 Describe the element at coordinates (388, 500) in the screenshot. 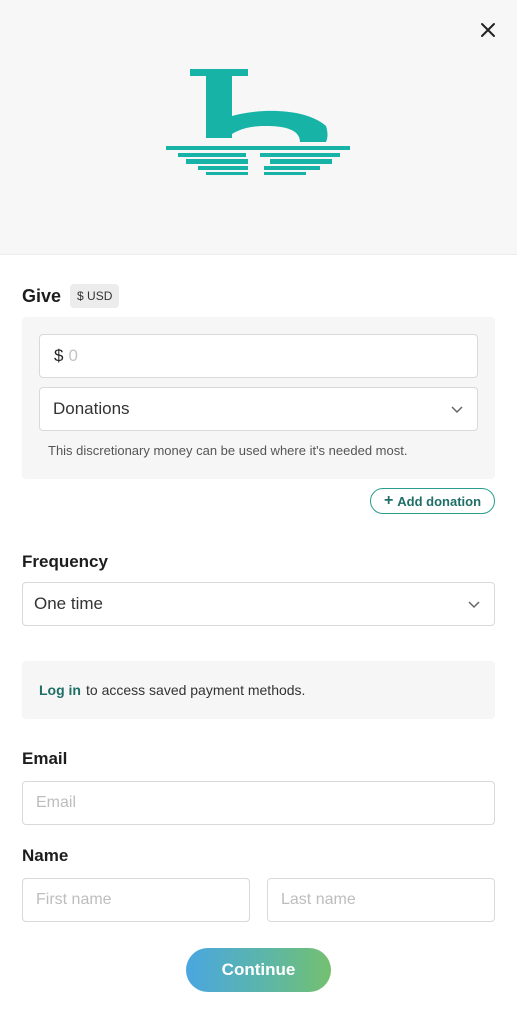

I see `plus-icon: +` at that location.